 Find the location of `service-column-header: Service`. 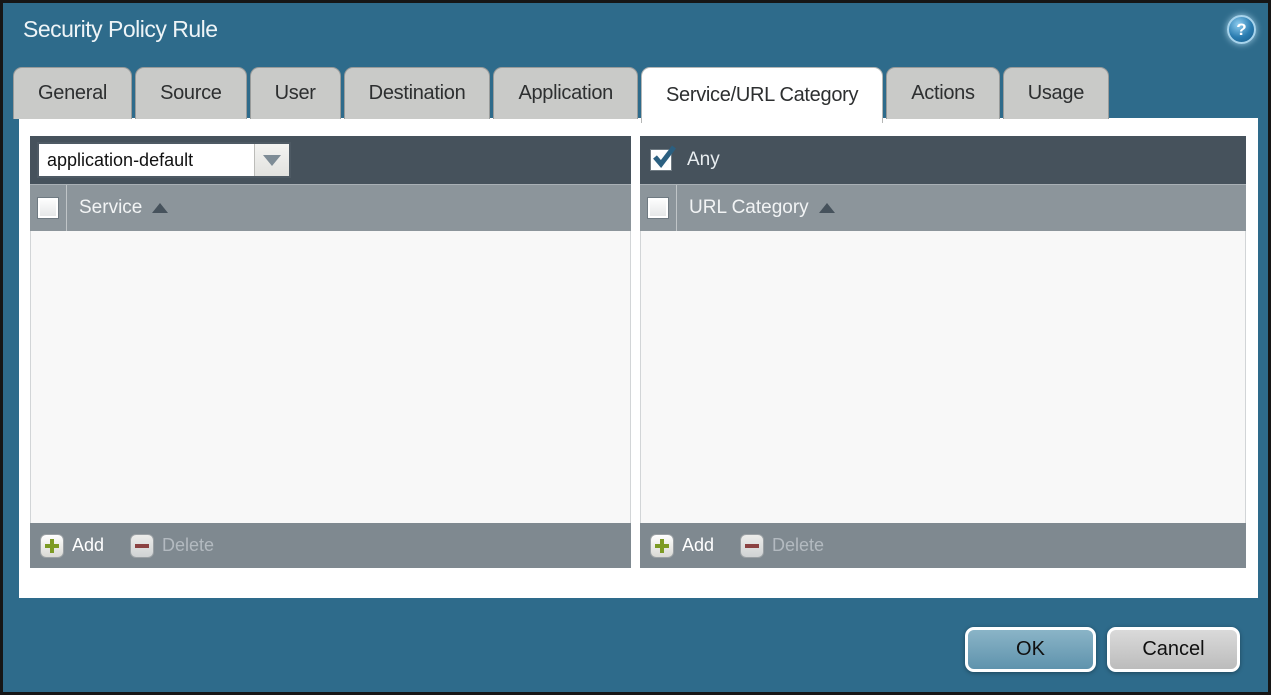

service-column-header: Service is located at coordinates (330, 208).